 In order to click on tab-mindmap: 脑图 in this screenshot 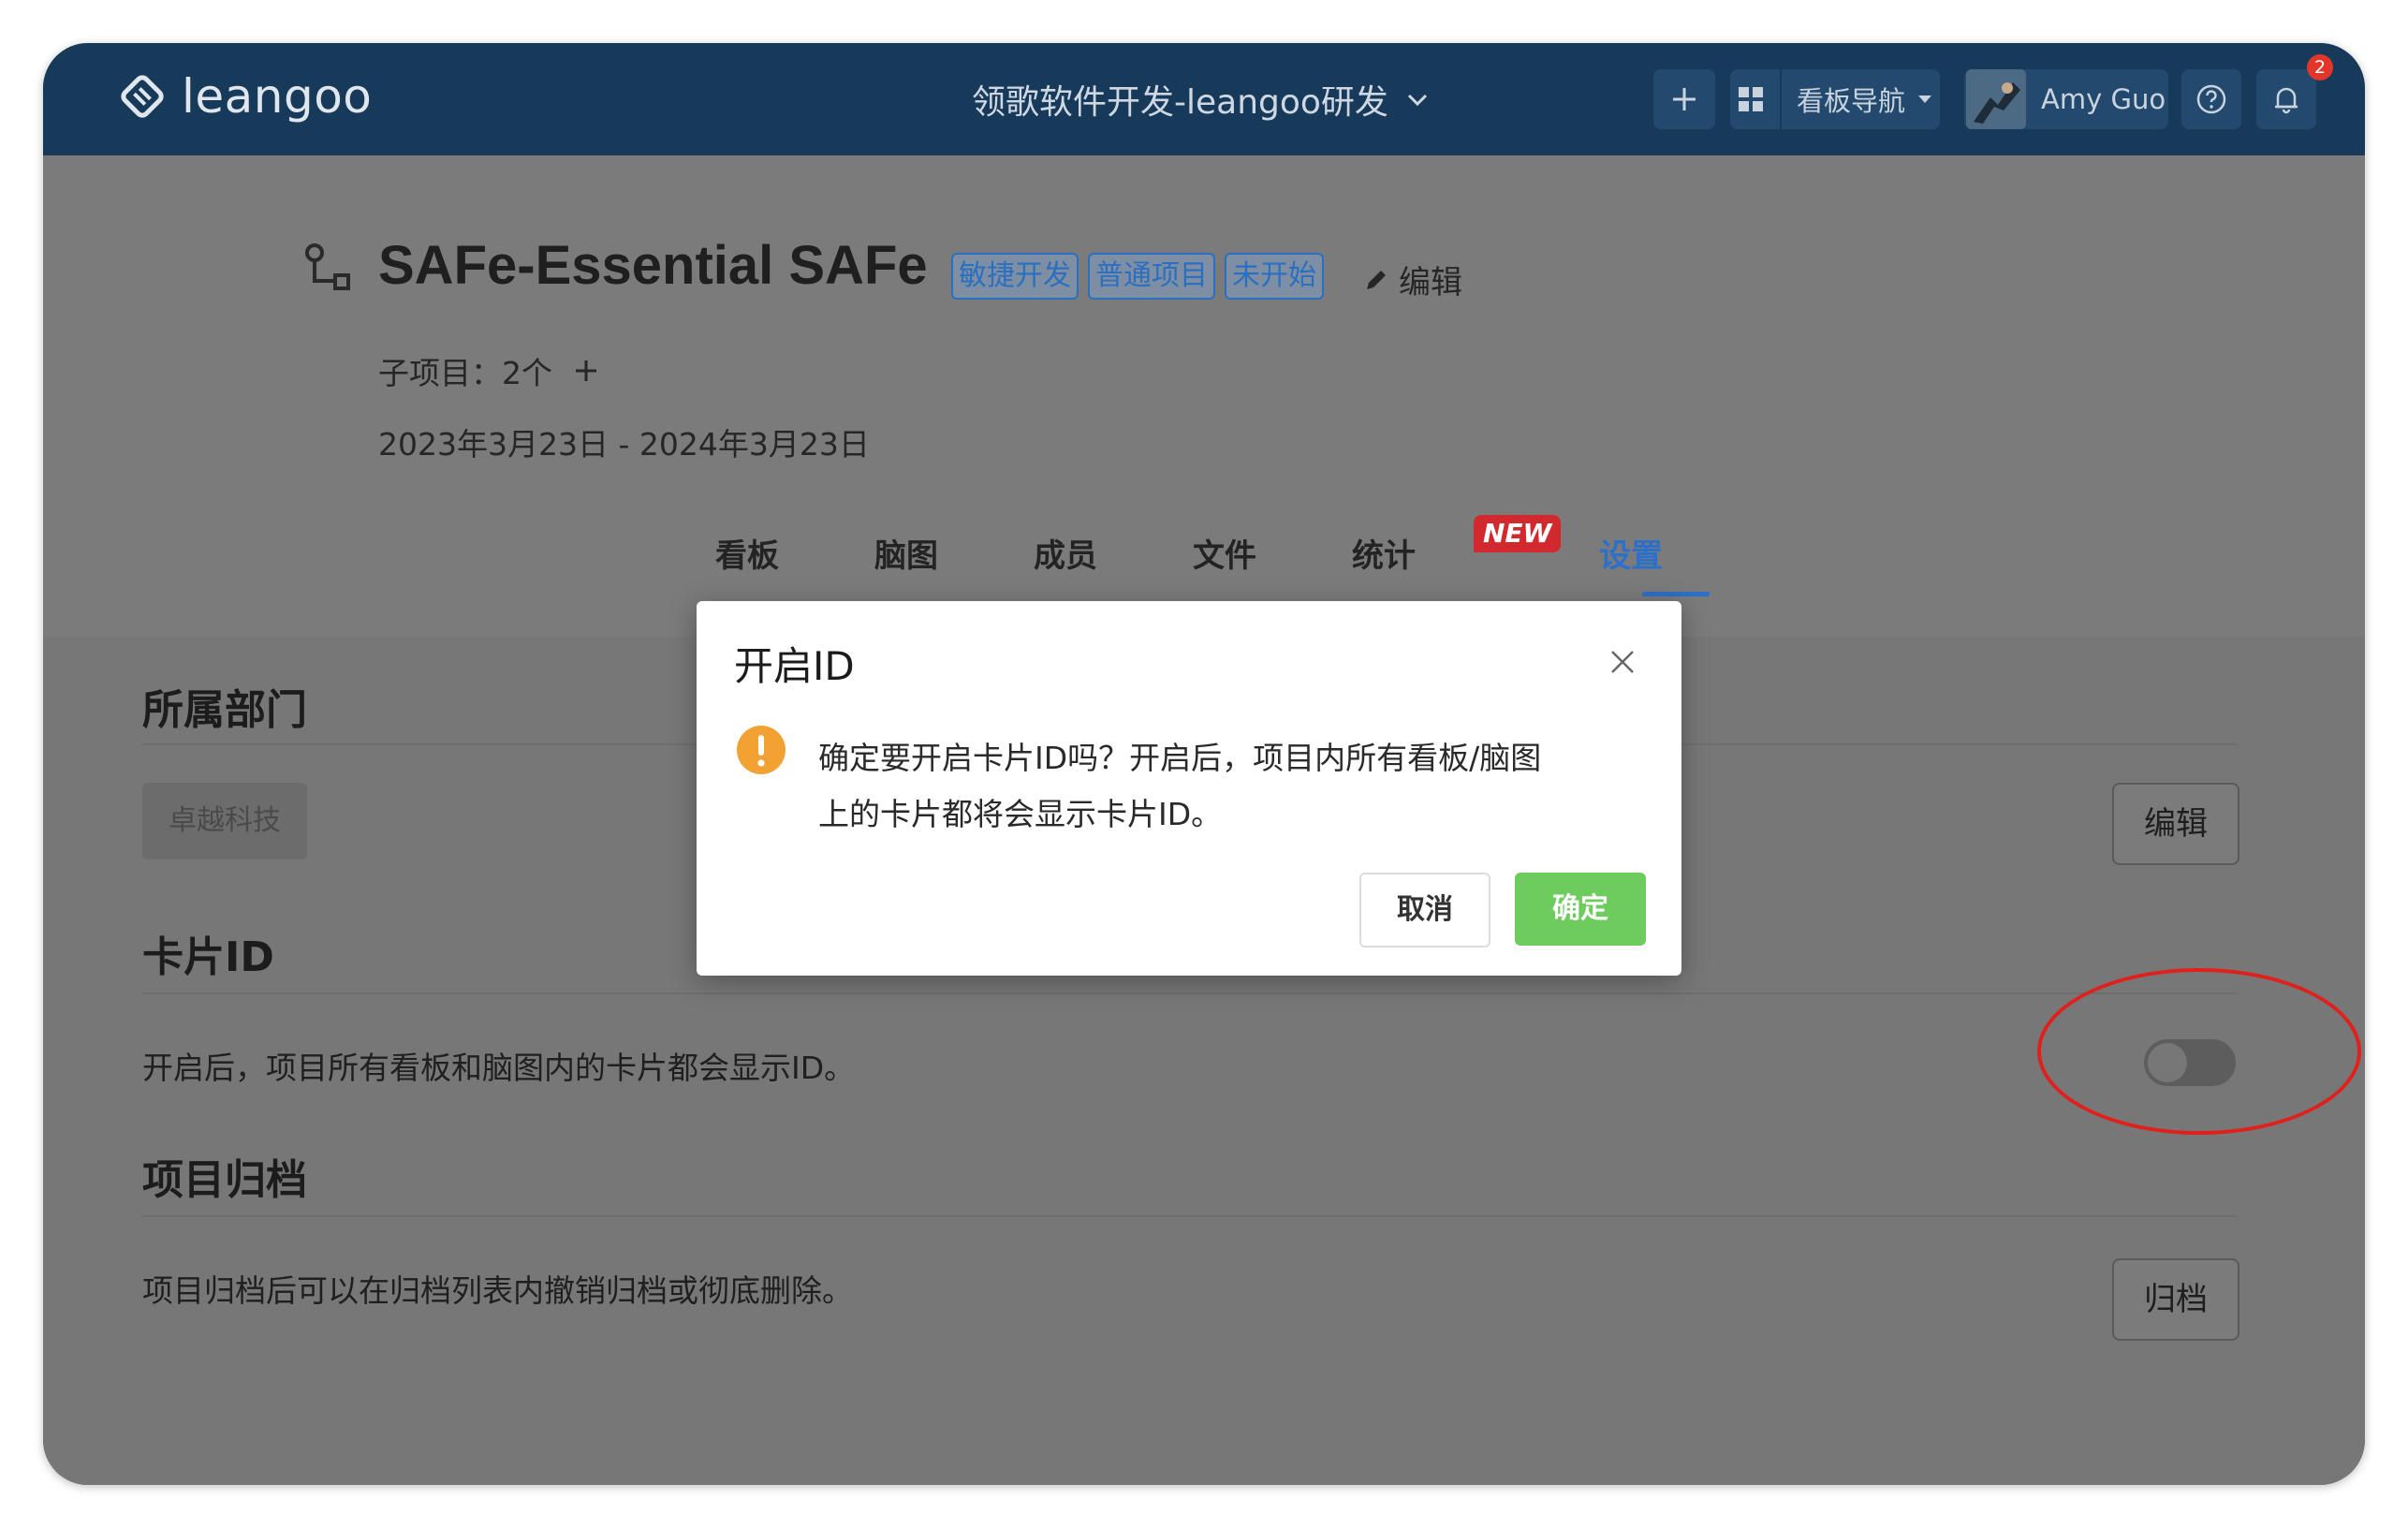, I will do `click(906, 553)`.